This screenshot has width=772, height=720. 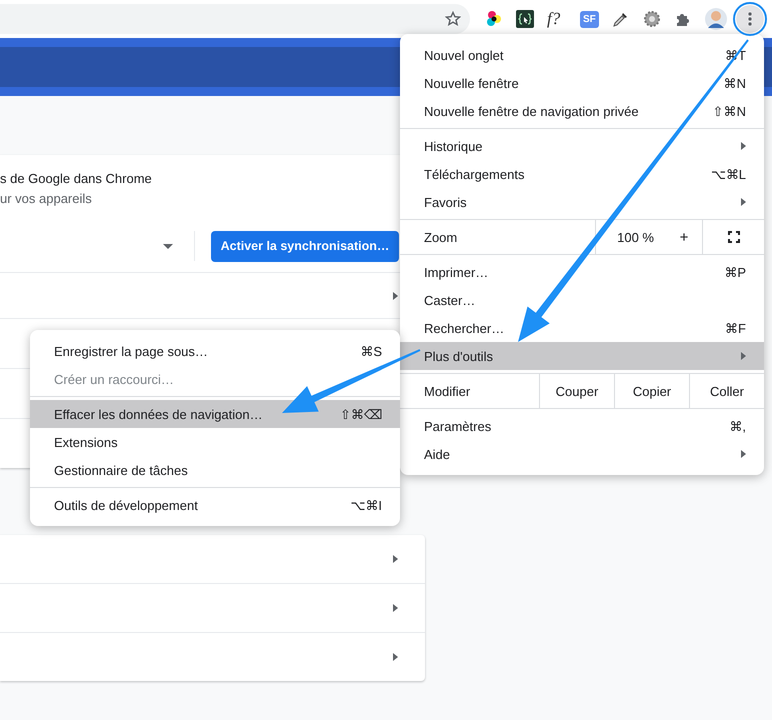 What do you see at coordinates (168, 246) in the screenshot?
I see `dropdown-caret-icon` at bounding box center [168, 246].